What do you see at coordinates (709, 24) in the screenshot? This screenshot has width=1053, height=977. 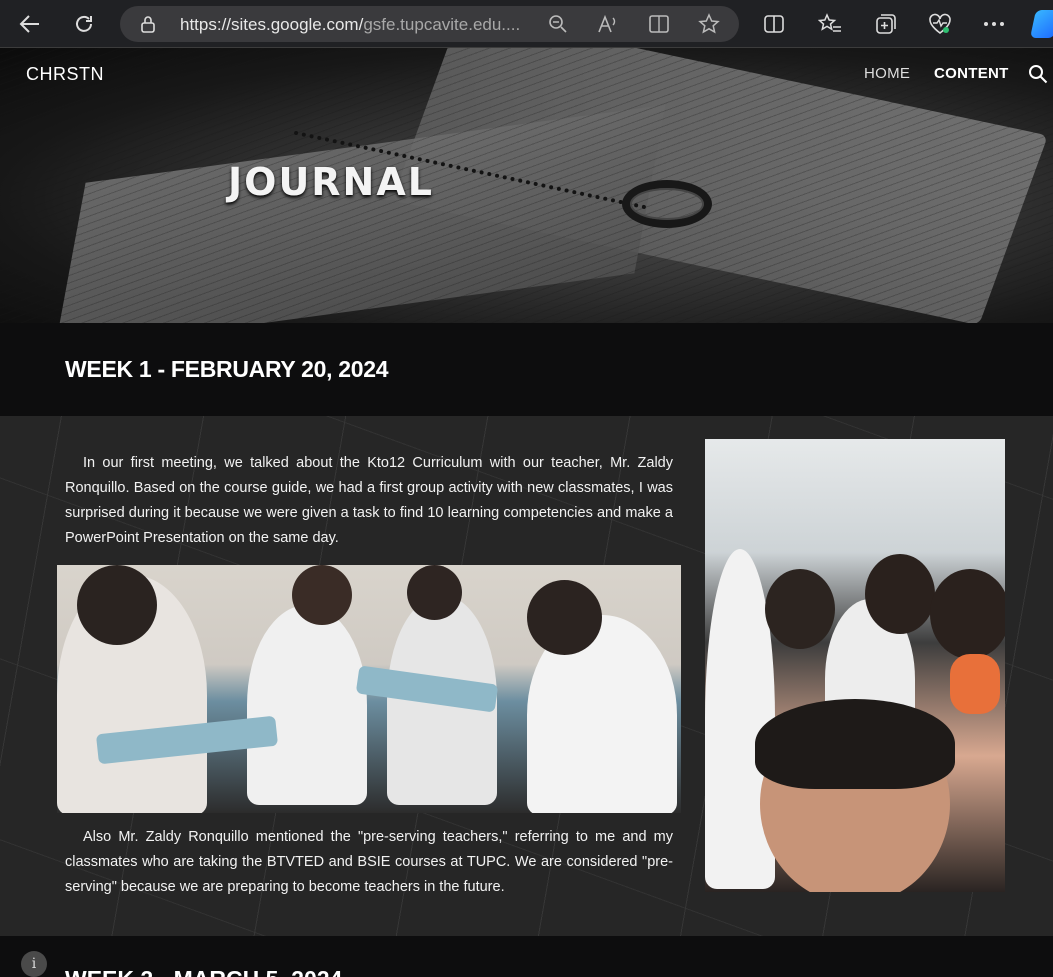 I see `favorite-icon` at bounding box center [709, 24].